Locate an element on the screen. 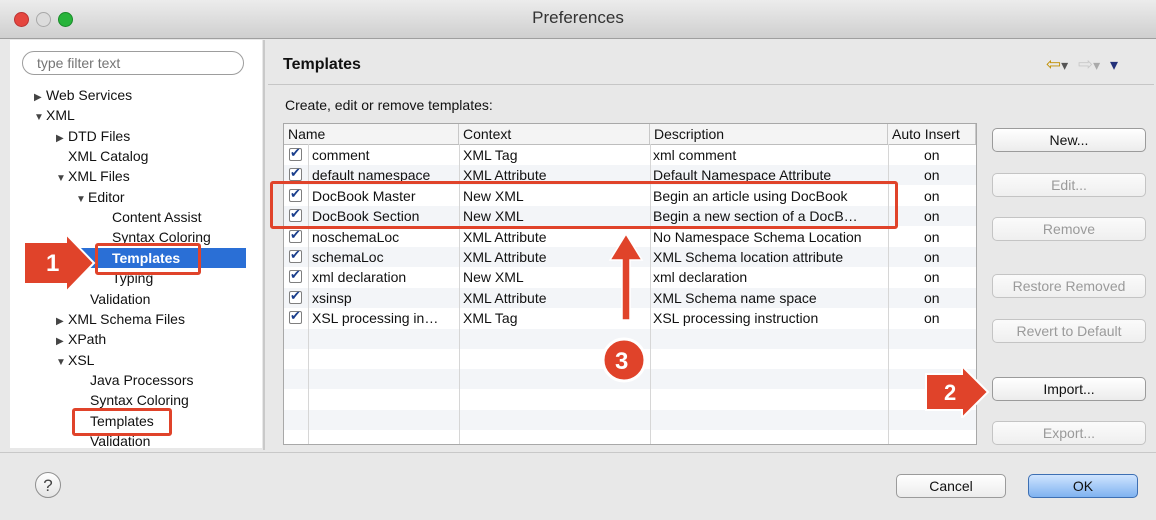 The height and width of the screenshot is (520, 1156). column-header-description: Description is located at coordinates (769, 134).